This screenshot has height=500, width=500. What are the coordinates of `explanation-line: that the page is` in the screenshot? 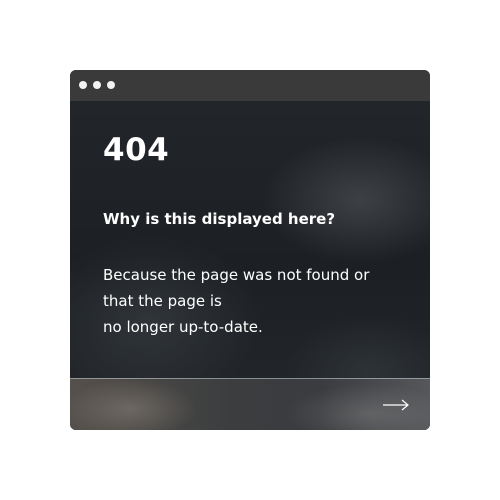 It's located at (162, 301).